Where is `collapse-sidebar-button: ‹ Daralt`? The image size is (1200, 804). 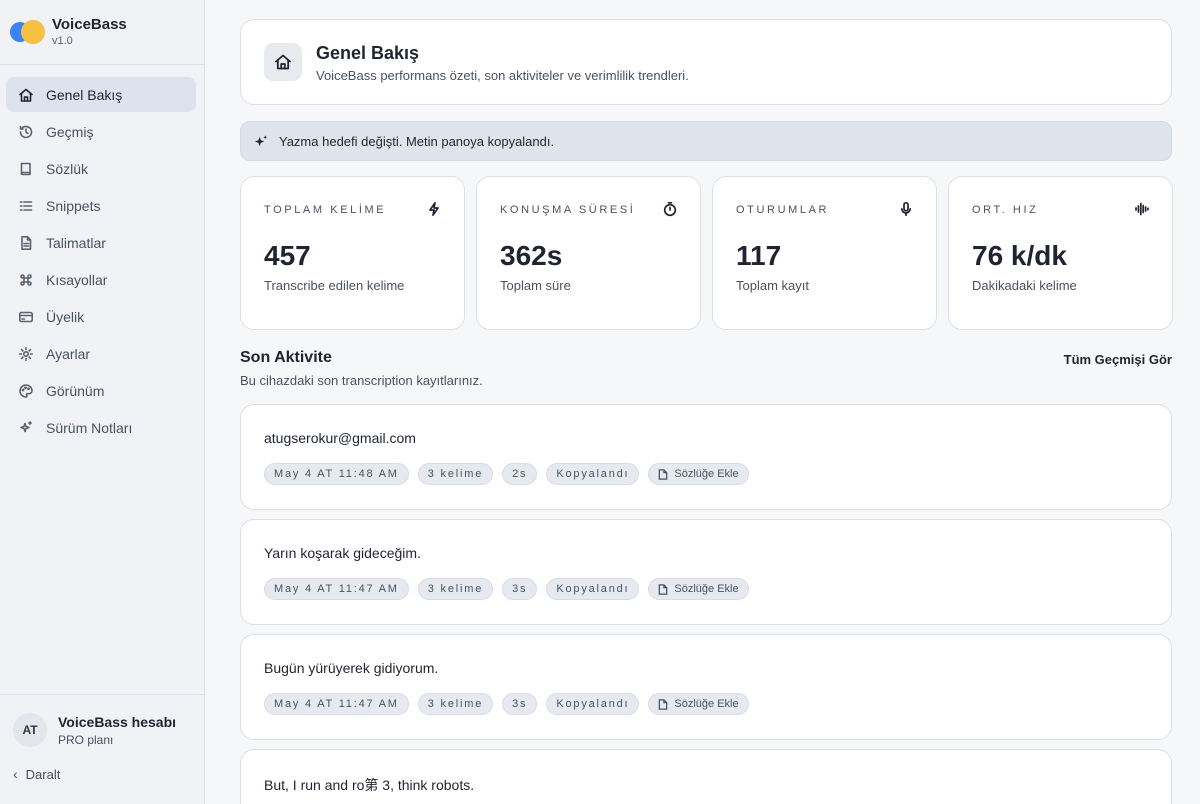
collapse-sidebar-button: ‹ Daralt is located at coordinates (108, 774).